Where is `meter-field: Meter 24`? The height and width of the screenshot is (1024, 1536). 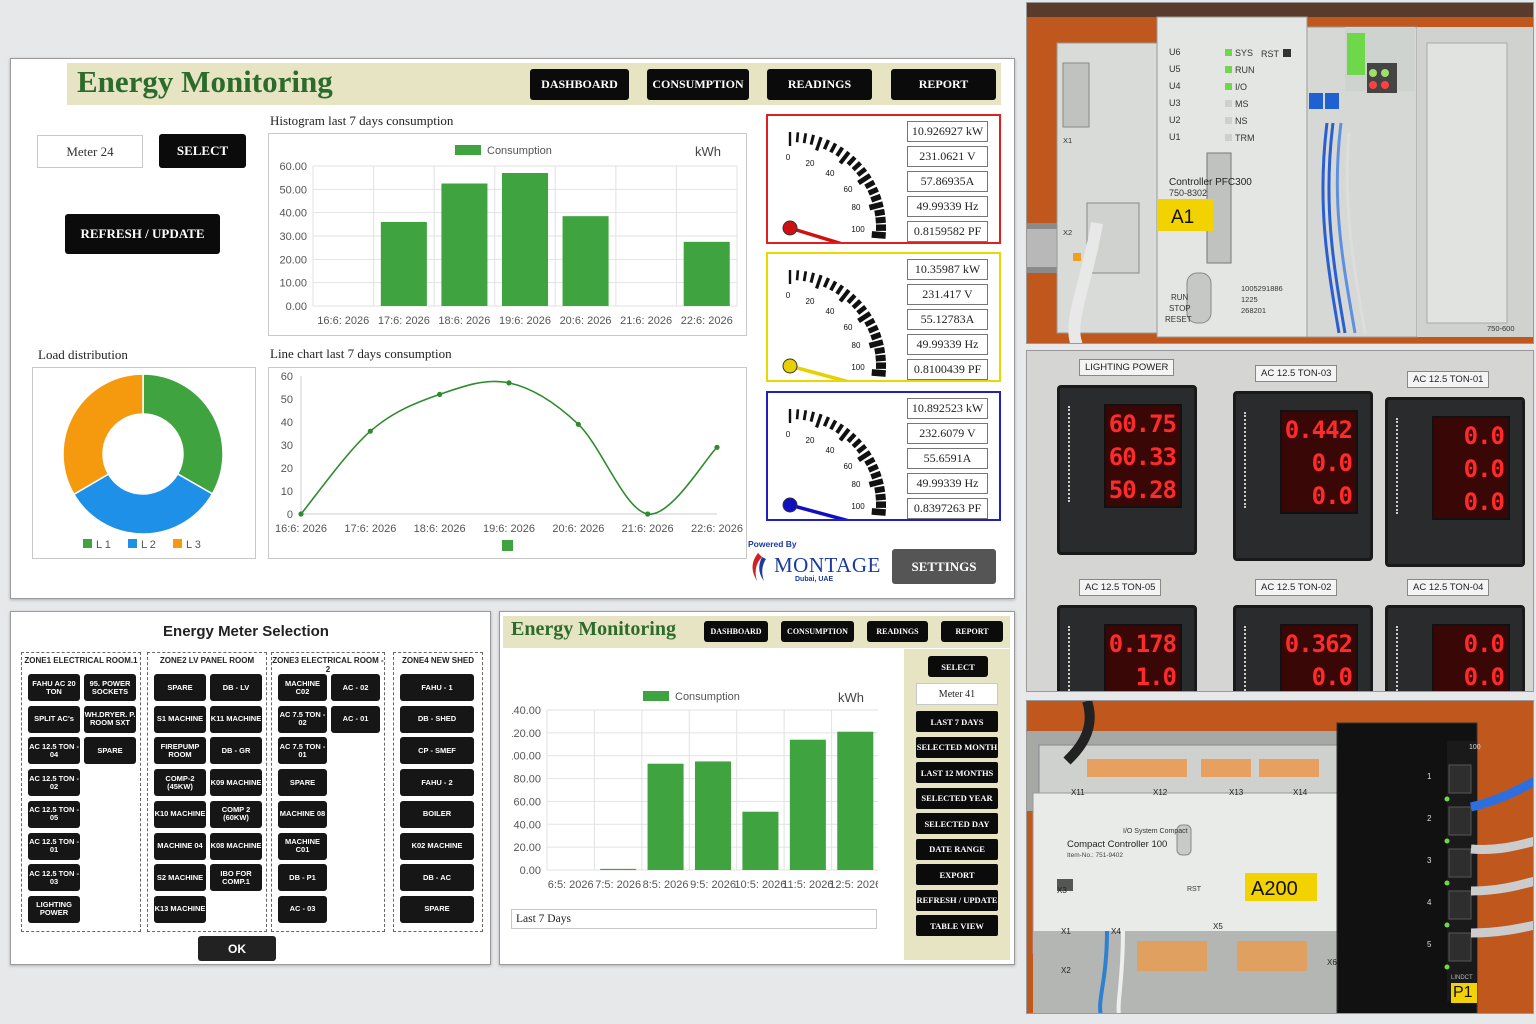
meter-field: Meter 24 is located at coordinates (90, 151).